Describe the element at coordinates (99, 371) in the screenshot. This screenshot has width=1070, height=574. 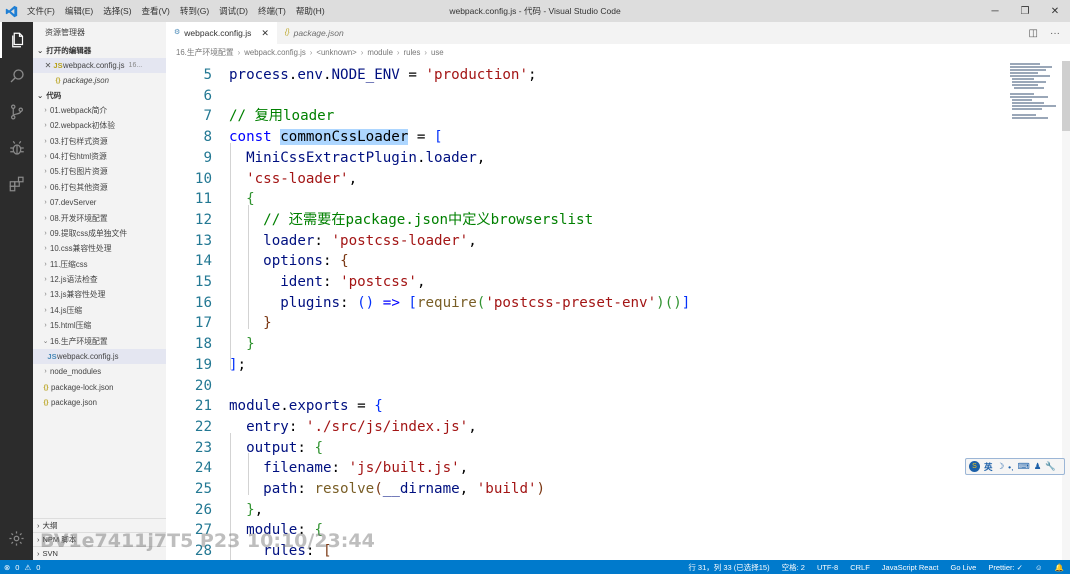
I see `tree-item: › node_modules` at that location.